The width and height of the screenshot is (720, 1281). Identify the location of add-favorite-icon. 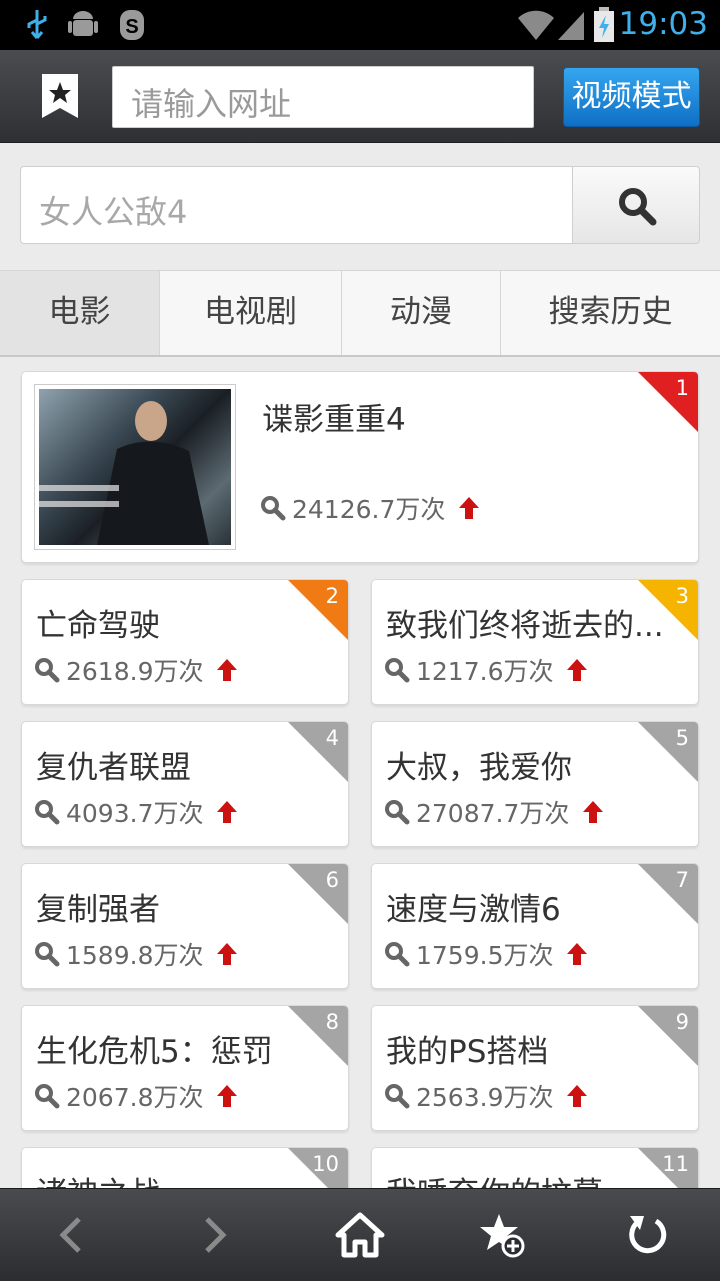
(502, 1236).